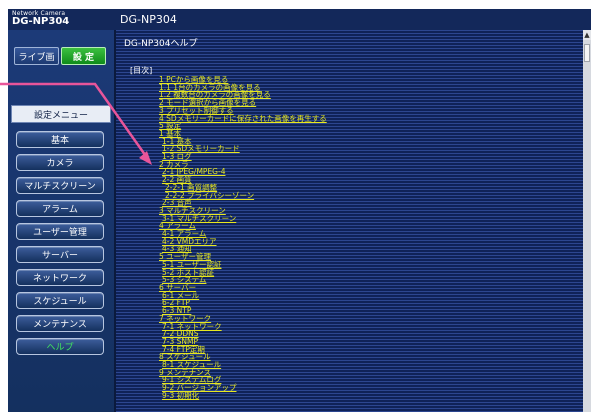  Describe the element at coordinates (359, 303) in the screenshot. I see `toc-link: 6-2 FTP` at that location.